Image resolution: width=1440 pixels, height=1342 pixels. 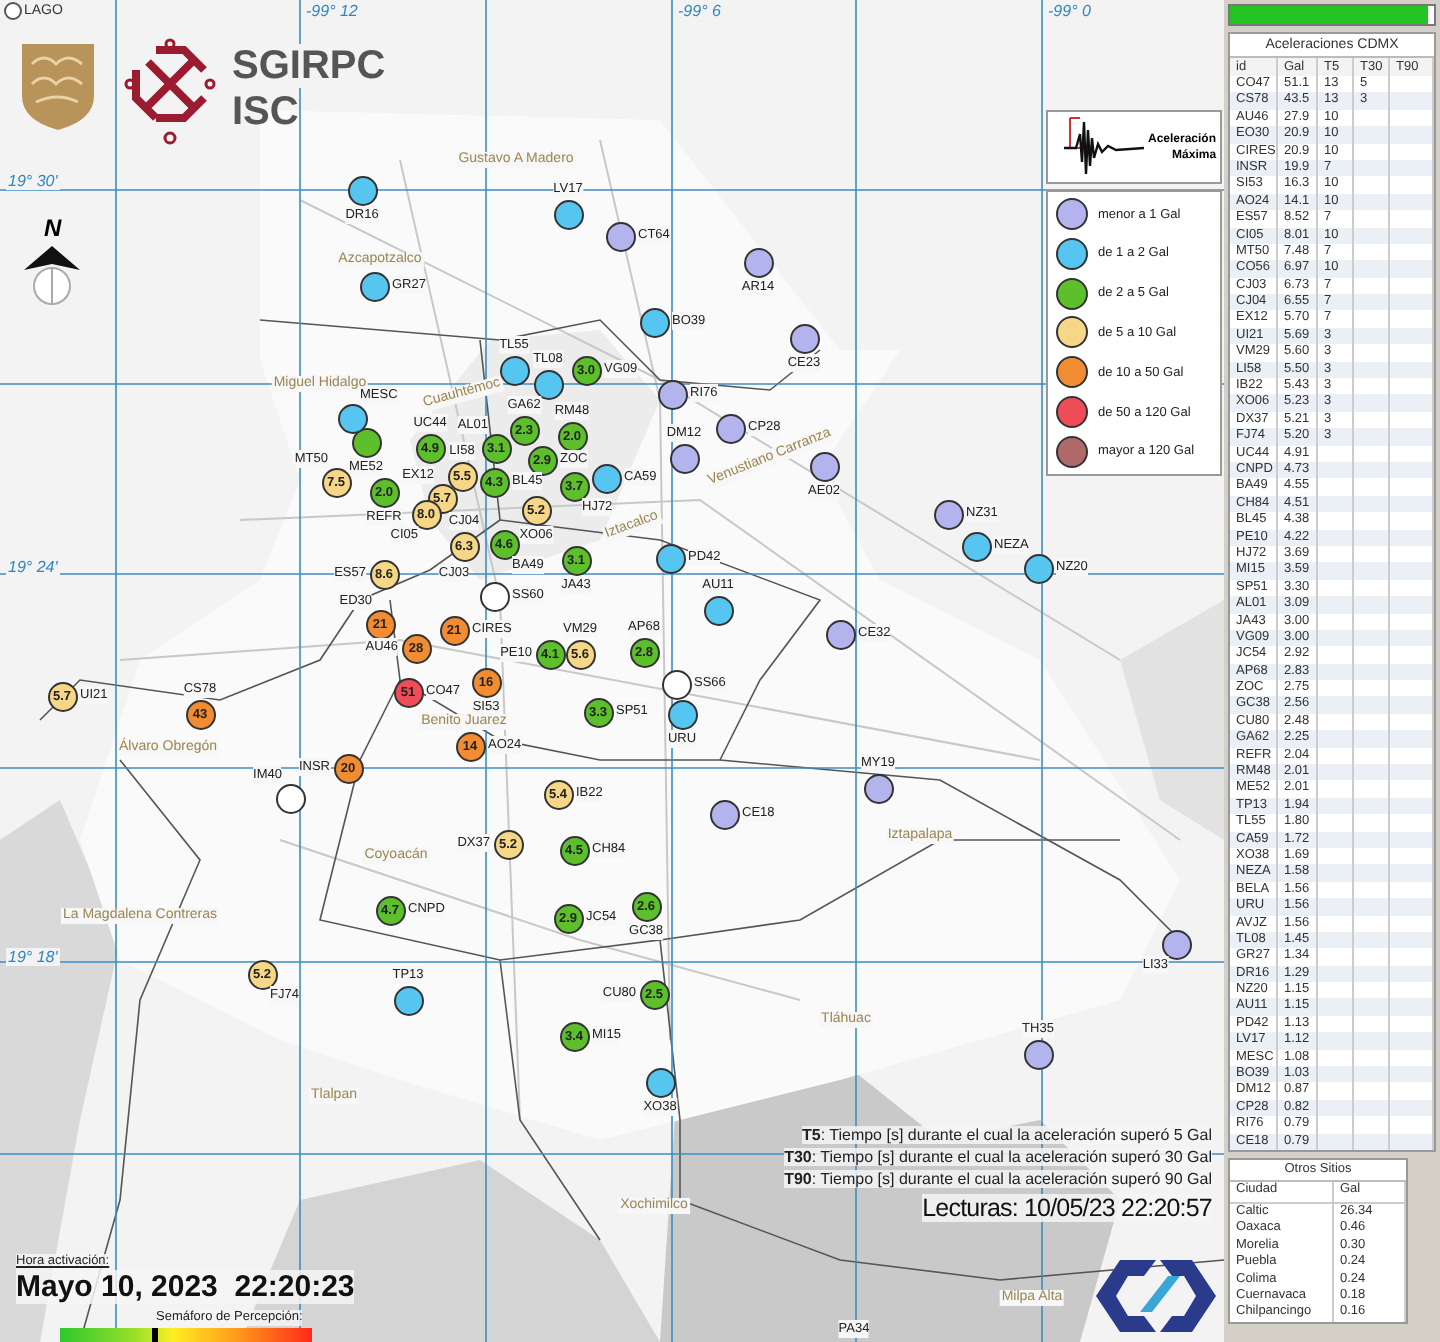 I want to click on logo-subtitle: ISC, so click(x=265, y=112).